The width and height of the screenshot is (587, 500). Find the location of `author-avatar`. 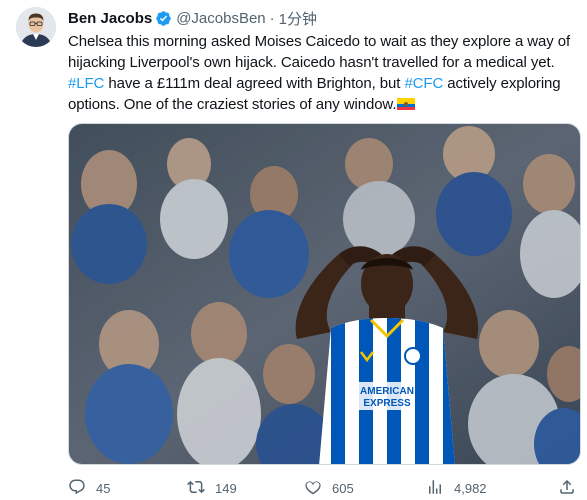

author-avatar is located at coordinates (36, 27).